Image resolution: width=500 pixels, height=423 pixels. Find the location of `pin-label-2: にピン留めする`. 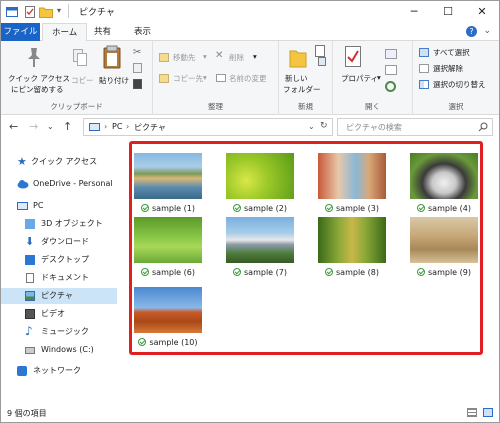

pin-label-2: にピン留めする is located at coordinates (37, 89).